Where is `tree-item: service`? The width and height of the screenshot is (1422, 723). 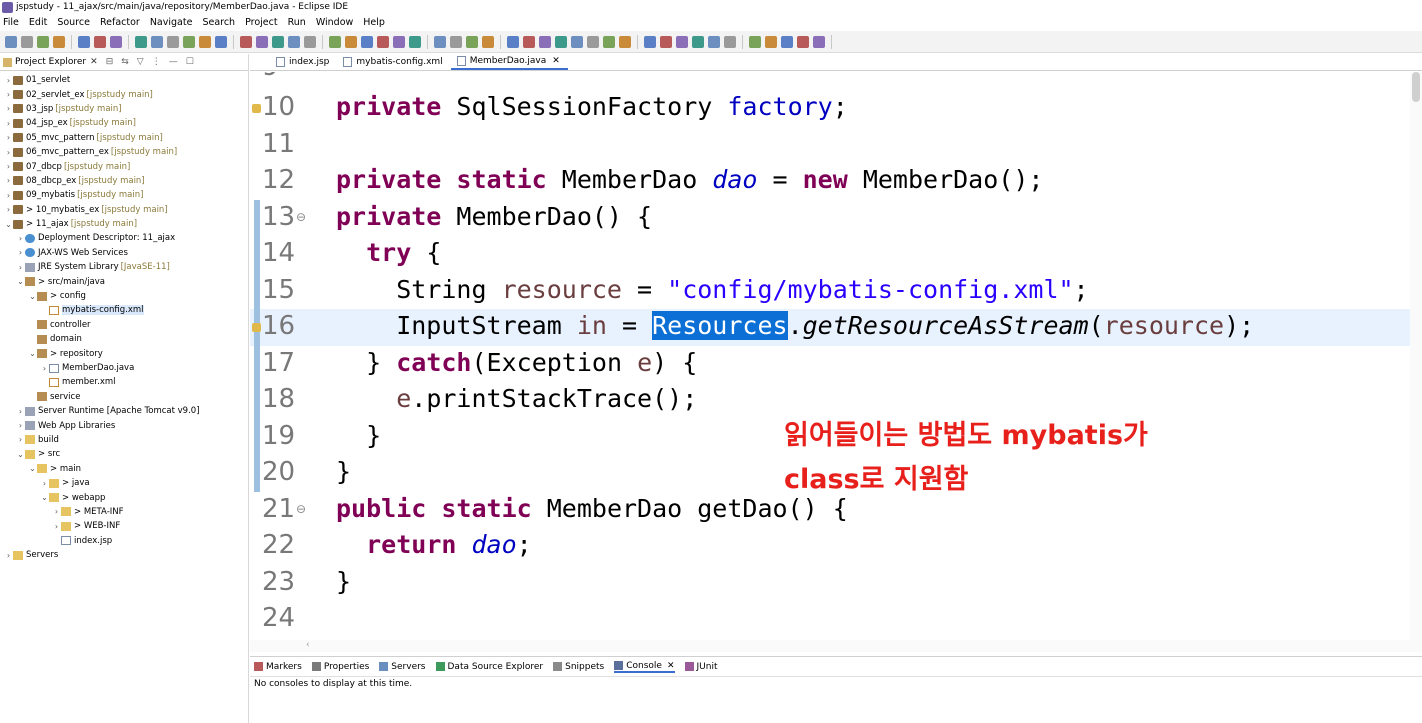
tree-item: service is located at coordinates (124, 397).